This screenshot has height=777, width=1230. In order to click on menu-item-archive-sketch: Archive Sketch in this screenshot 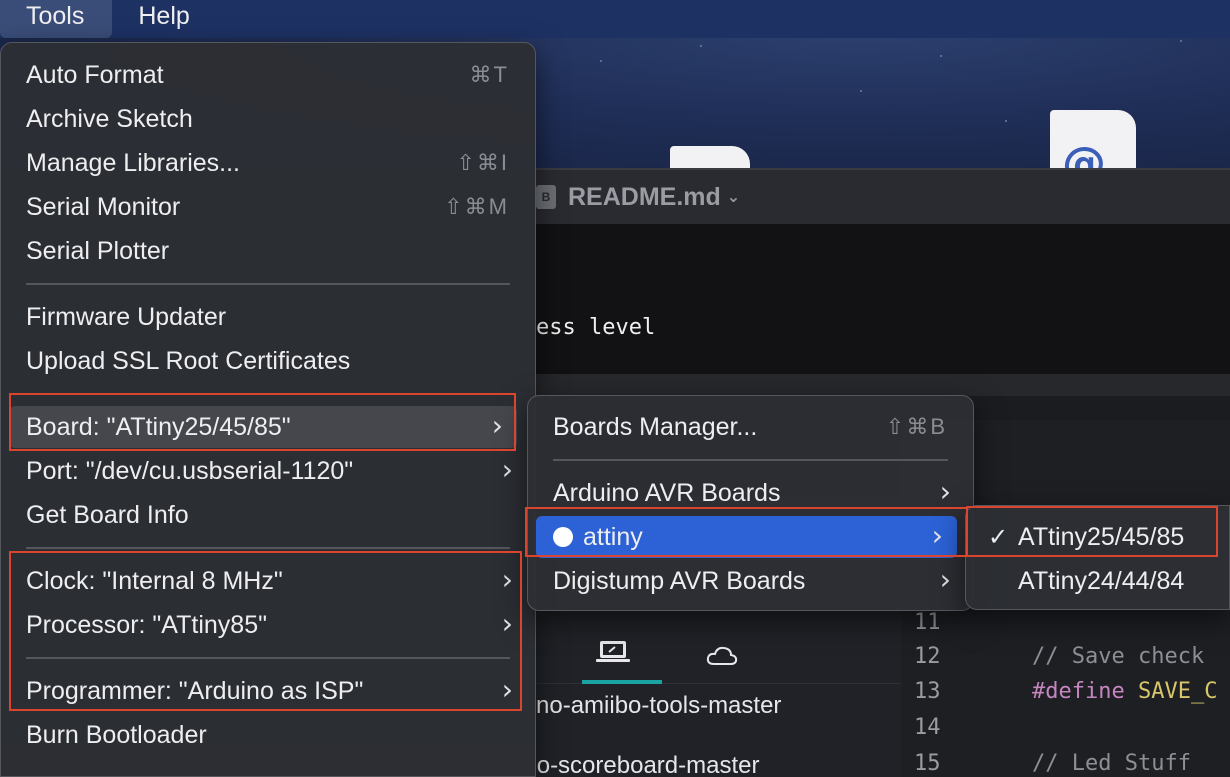, I will do `click(268, 119)`.